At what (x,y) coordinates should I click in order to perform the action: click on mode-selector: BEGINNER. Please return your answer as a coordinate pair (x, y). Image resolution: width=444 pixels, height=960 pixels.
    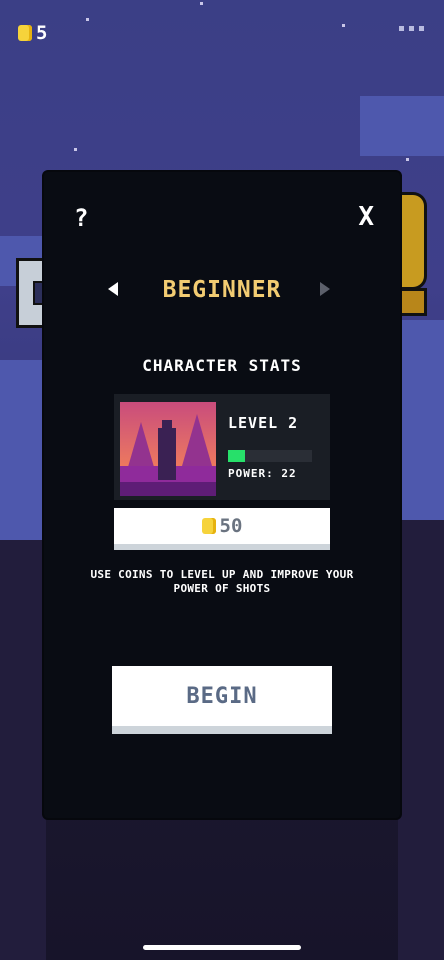
    Looking at the image, I should click on (222, 291).